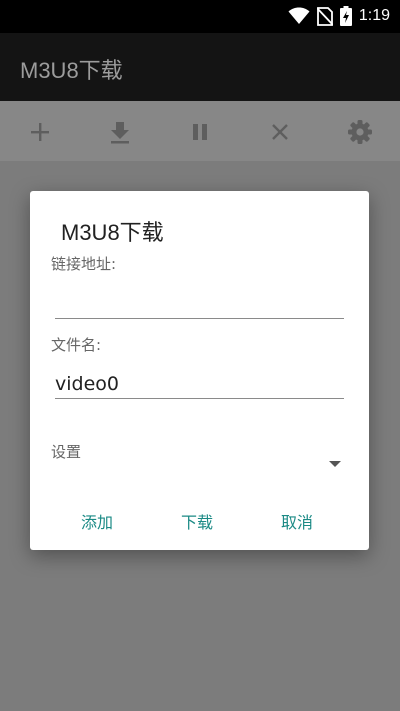 Image resolution: width=400 pixels, height=711 pixels. Describe the element at coordinates (200, 16) in the screenshot. I see `status-bar: 1:19` at that location.